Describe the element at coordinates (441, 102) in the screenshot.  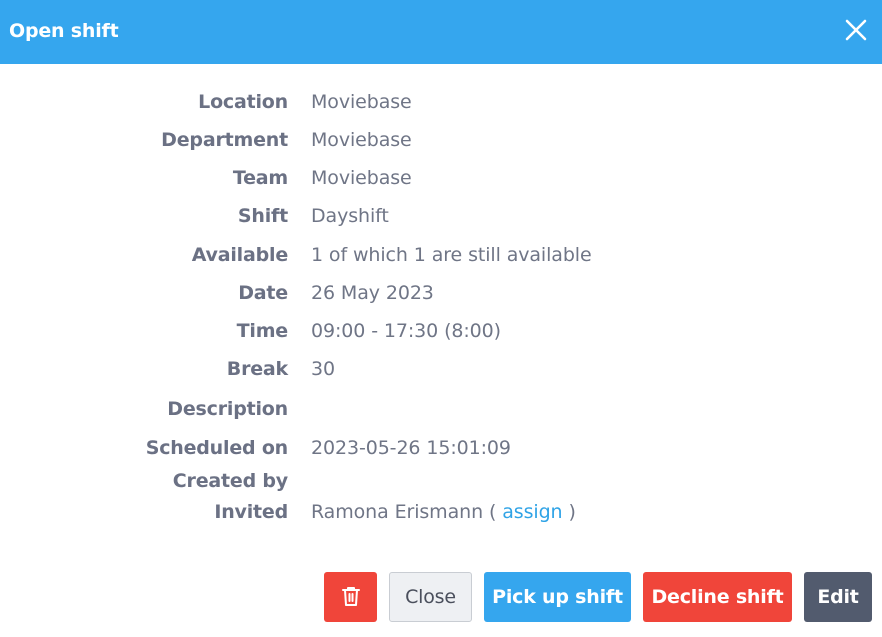
I see `detail-row-location: Location Moviebase` at that location.